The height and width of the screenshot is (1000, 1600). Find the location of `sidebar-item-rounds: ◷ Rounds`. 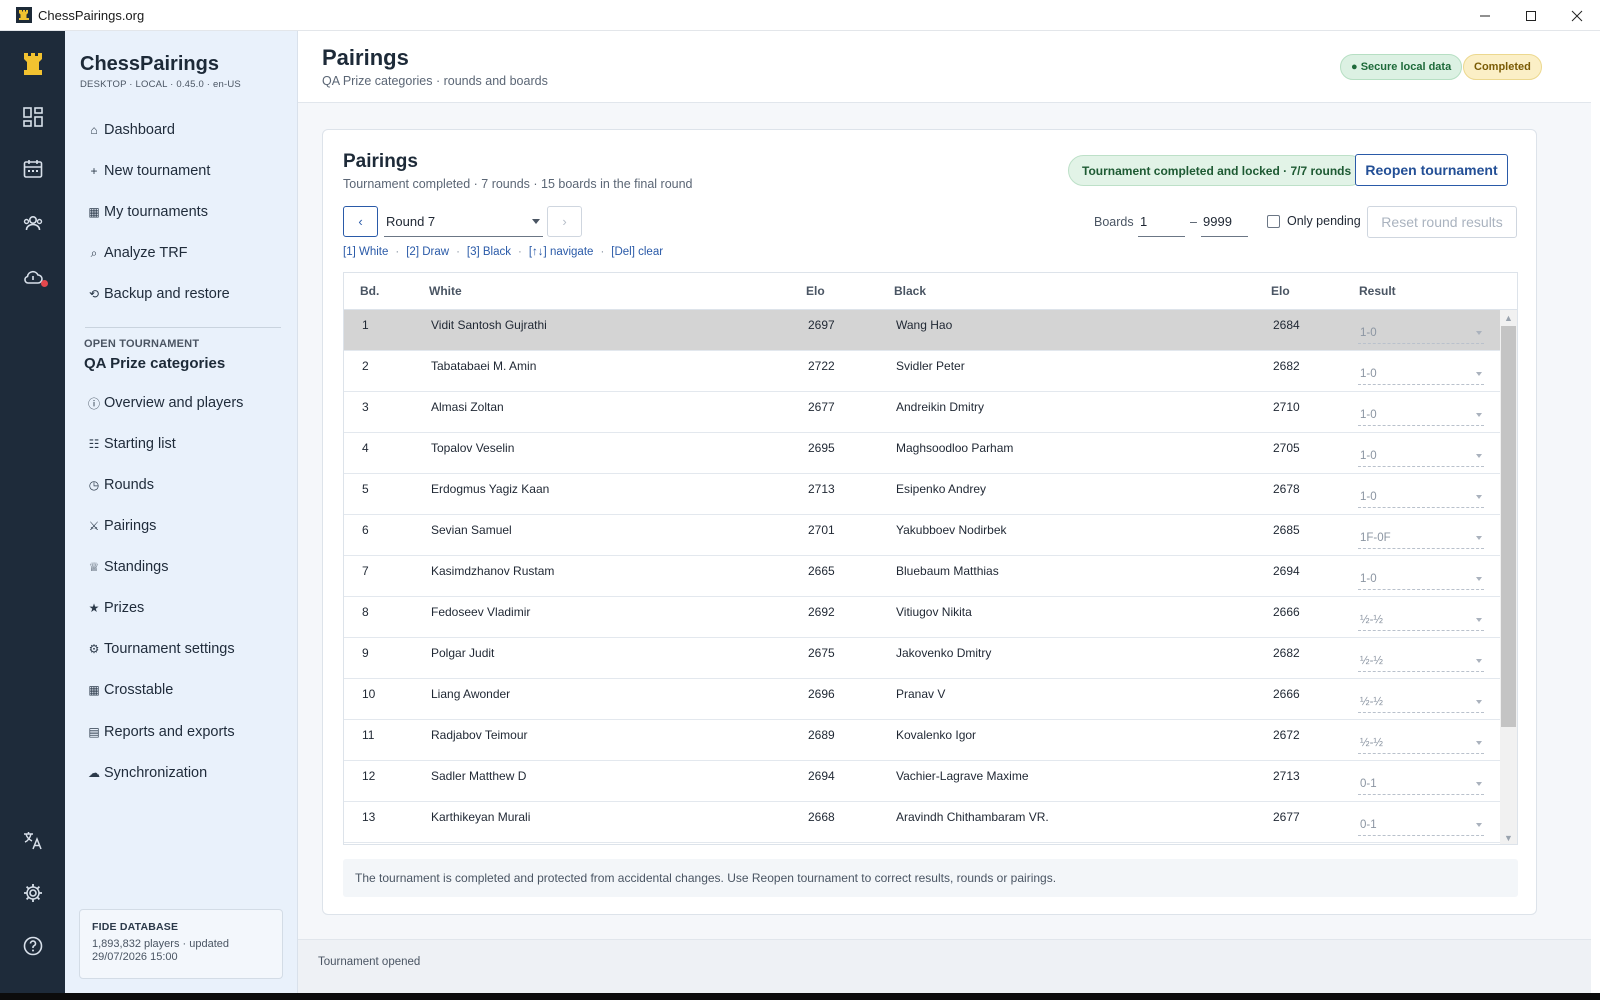

sidebar-item-rounds: ◷ Rounds is located at coordinates (120, 485).